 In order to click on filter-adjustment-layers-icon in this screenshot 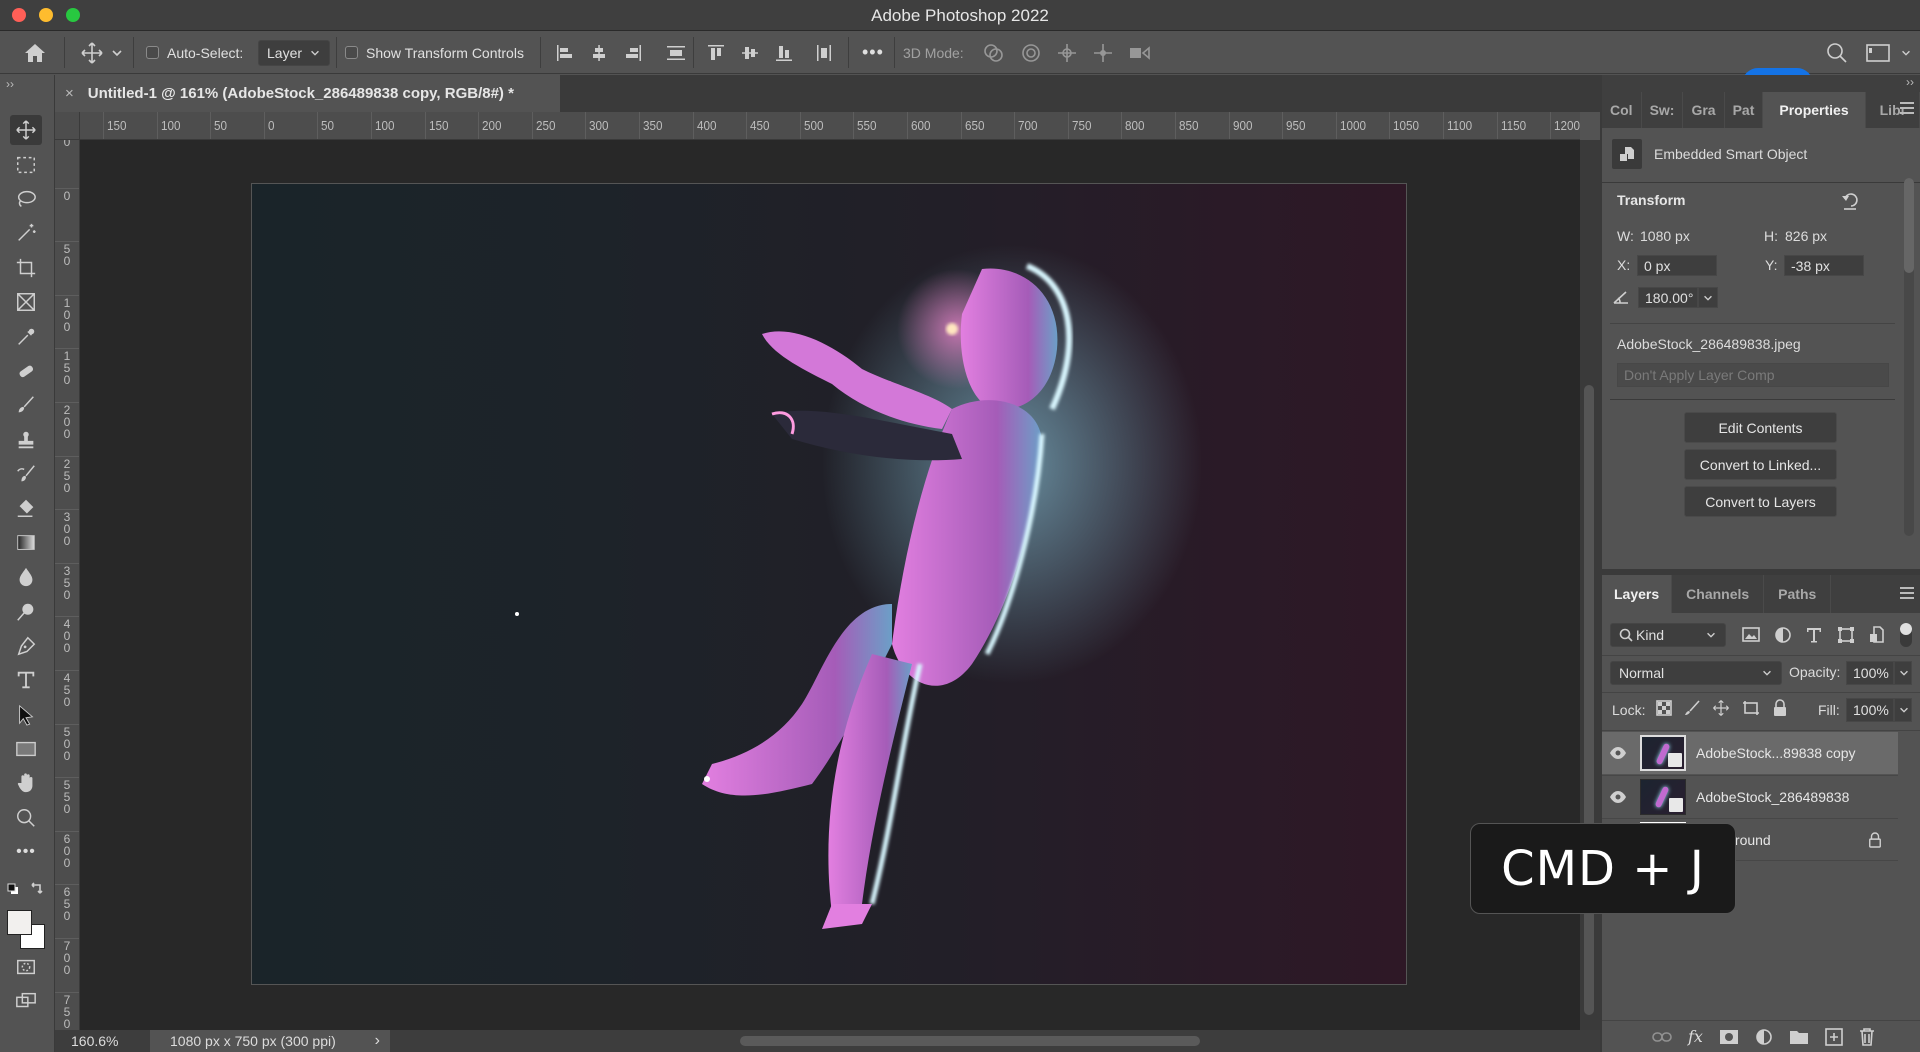, I will do `click(1783, 635)`.